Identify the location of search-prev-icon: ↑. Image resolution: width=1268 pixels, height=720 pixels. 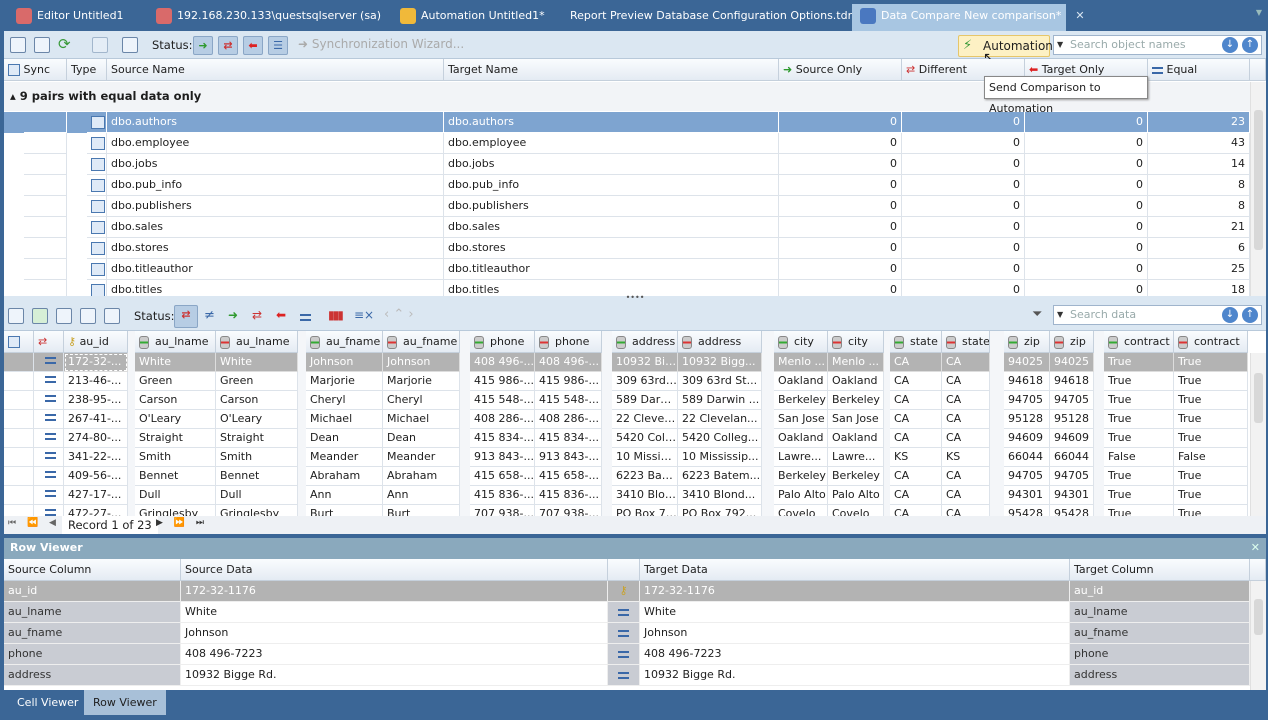
(1250, 45).